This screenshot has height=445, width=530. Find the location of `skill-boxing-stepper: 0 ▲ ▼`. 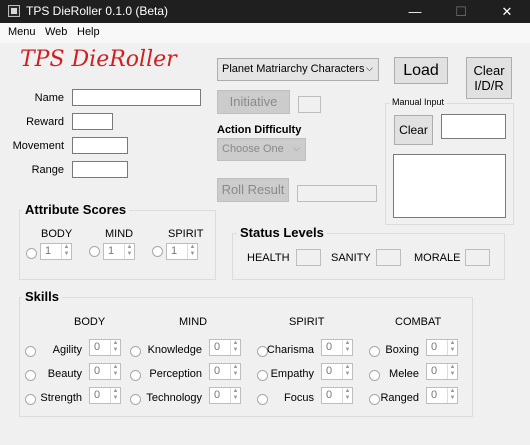

skill-boxing-stepper: 0 ▲ ▼ is located at coordinates (442, 347).